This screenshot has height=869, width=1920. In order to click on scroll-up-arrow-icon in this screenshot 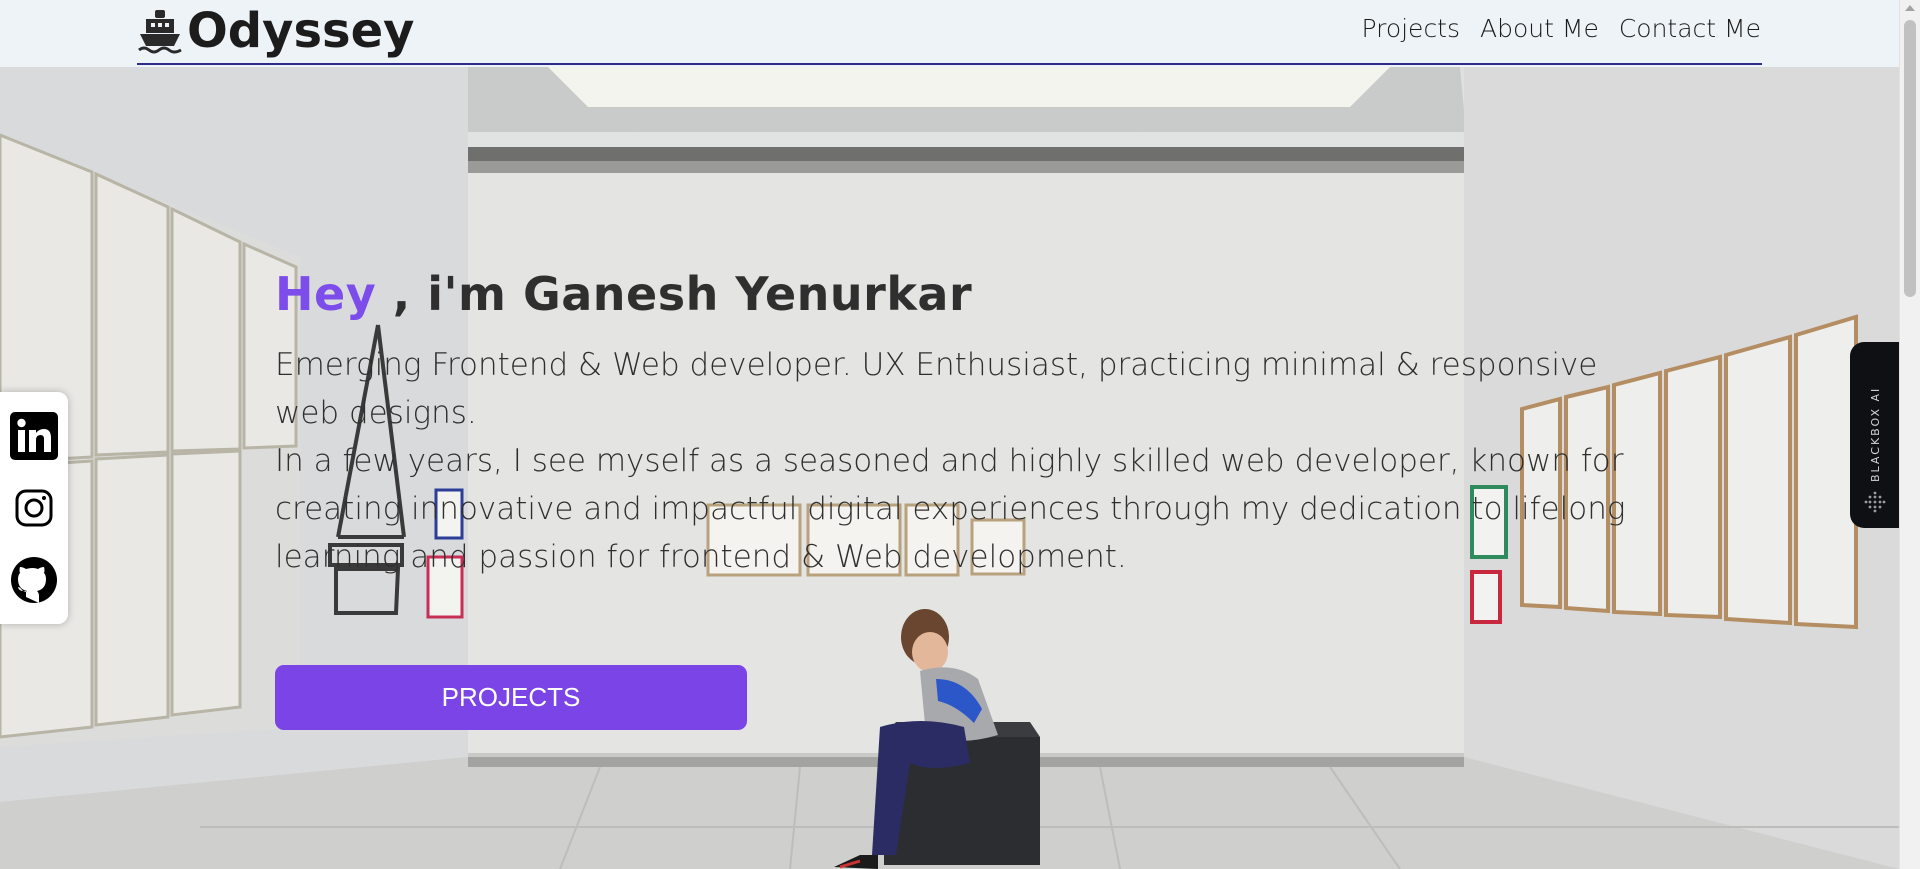, I will do `click(1910, 8)`.